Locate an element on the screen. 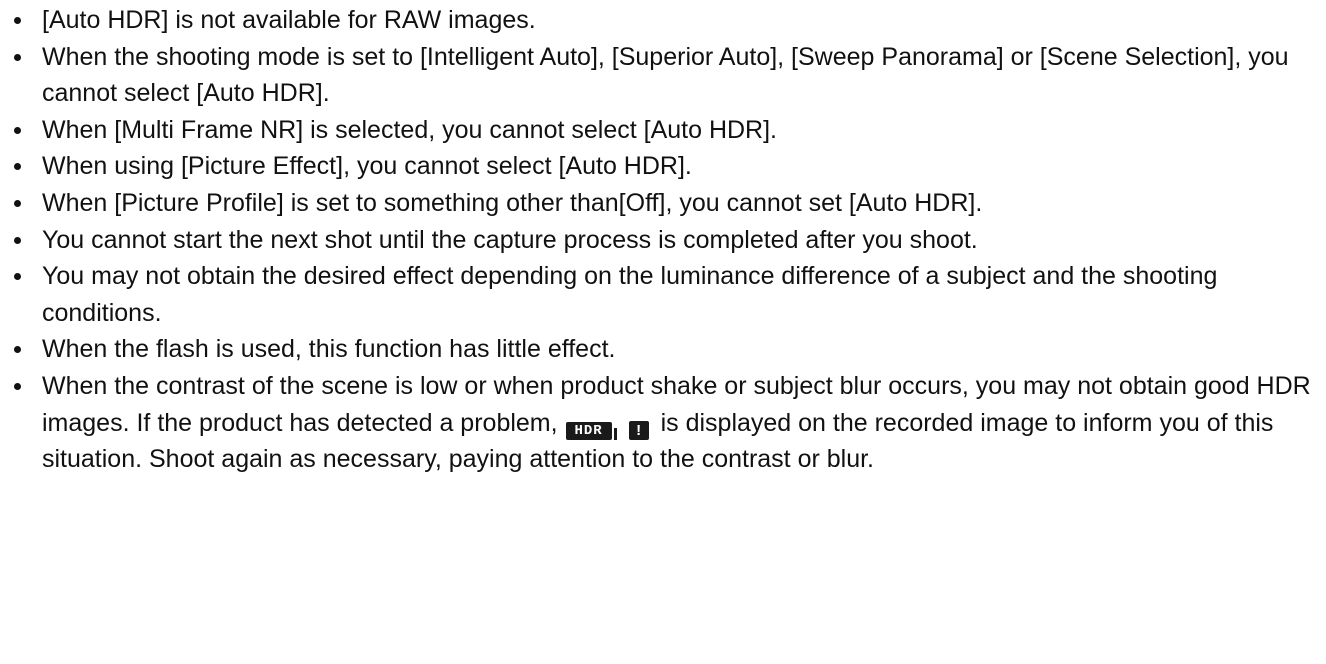 The image size is (1326, 664). warning-icon-label: ! is located at coordinates (638, 430).